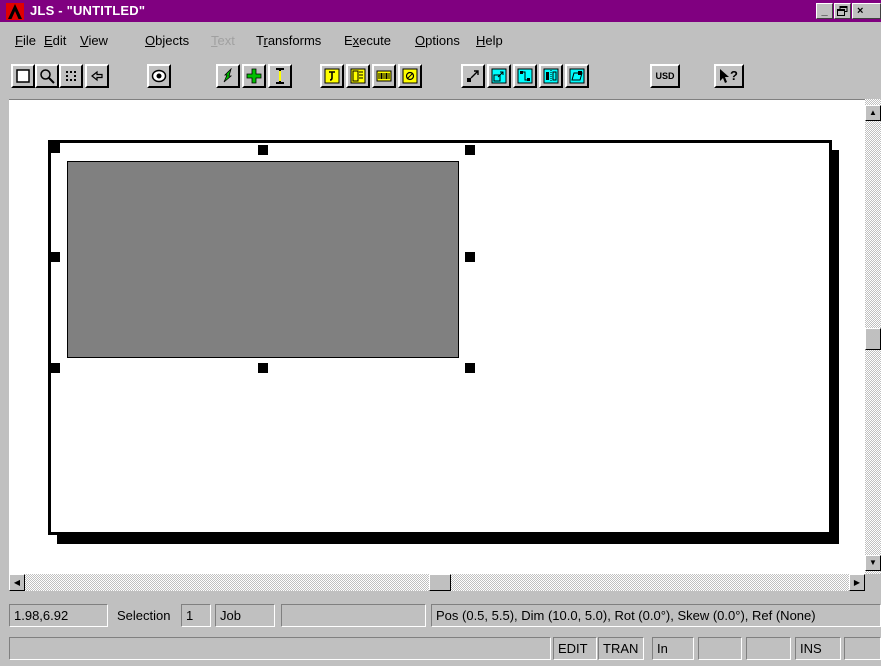 The height and width of the screenshot is (666, 881). I want to click on scroll-right-button: ▶, so click(857, 582).